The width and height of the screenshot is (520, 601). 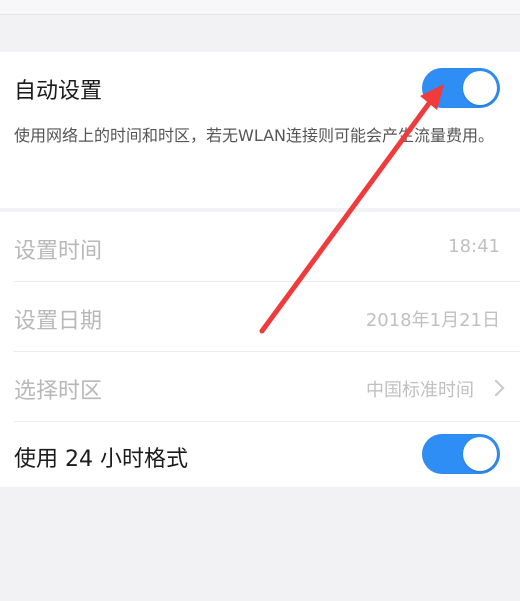 What do you see at coordinates (254, 135) in the screenshot?
I see `auto-setting-description: 使用网络上的时间和时区，若无WLAN连接则可能会产生流量费用。` at bounding box center [254, 135].